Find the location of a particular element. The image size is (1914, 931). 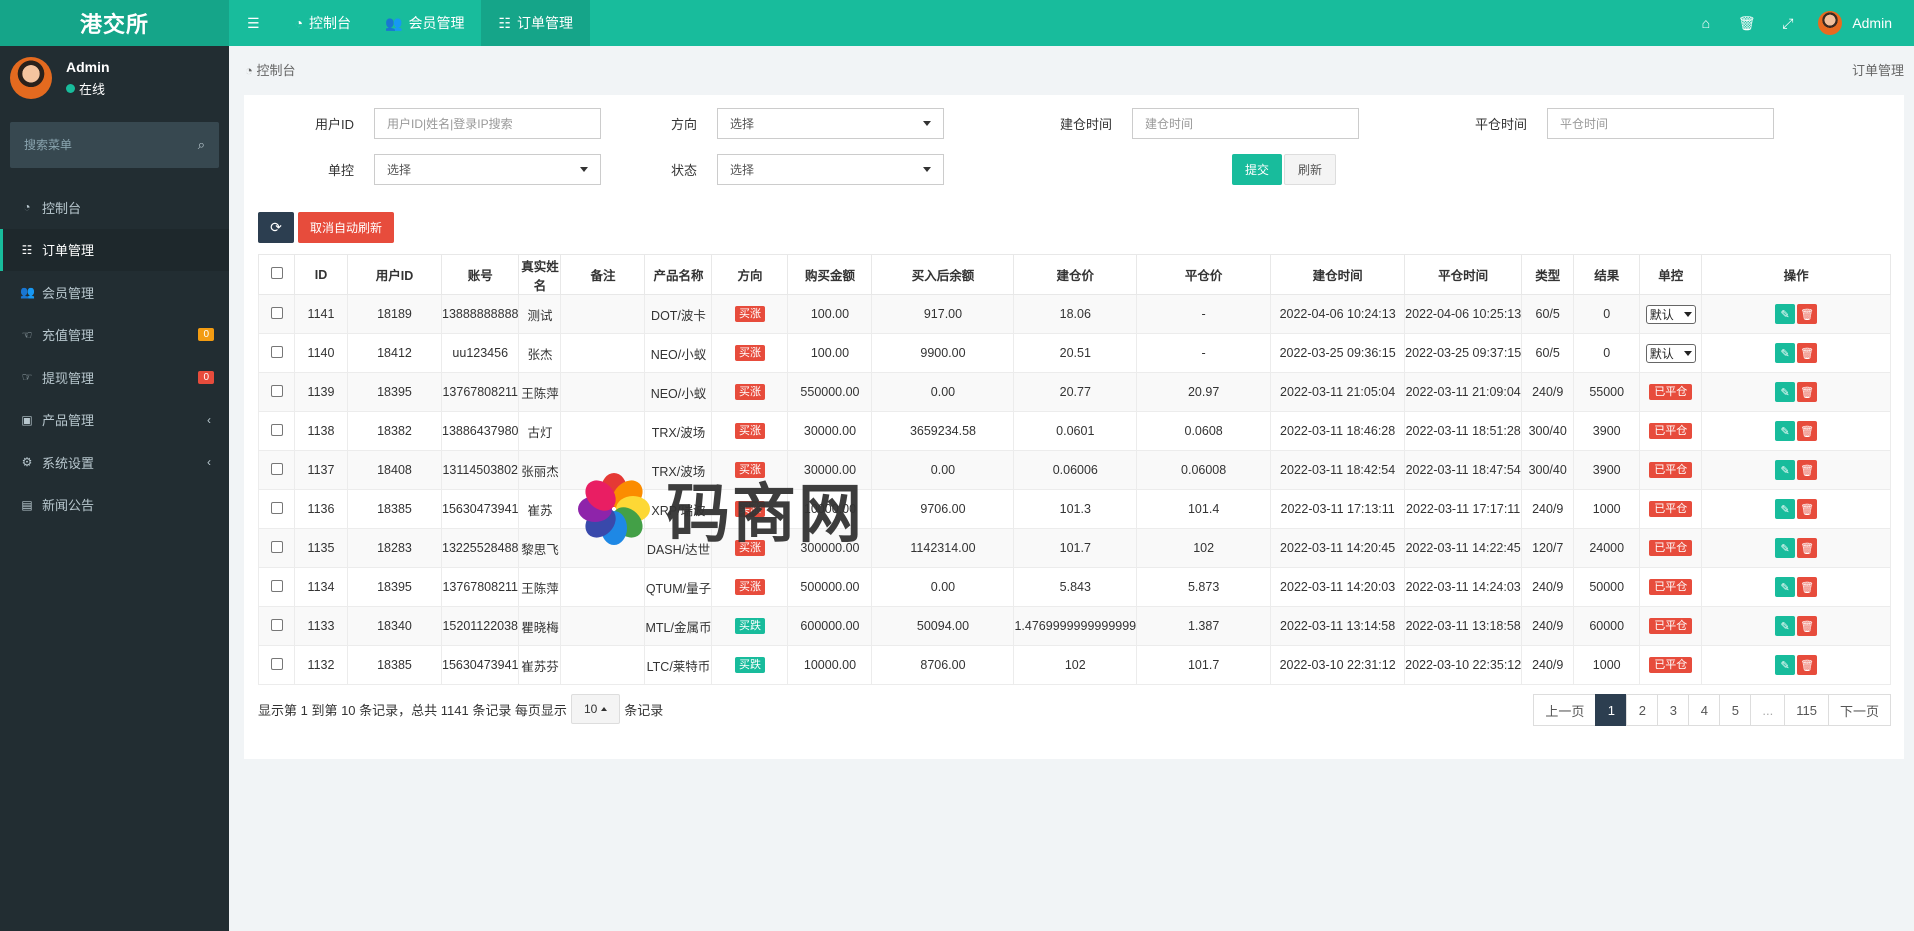

page-button: 115 is located at coordinates (1806, 710).